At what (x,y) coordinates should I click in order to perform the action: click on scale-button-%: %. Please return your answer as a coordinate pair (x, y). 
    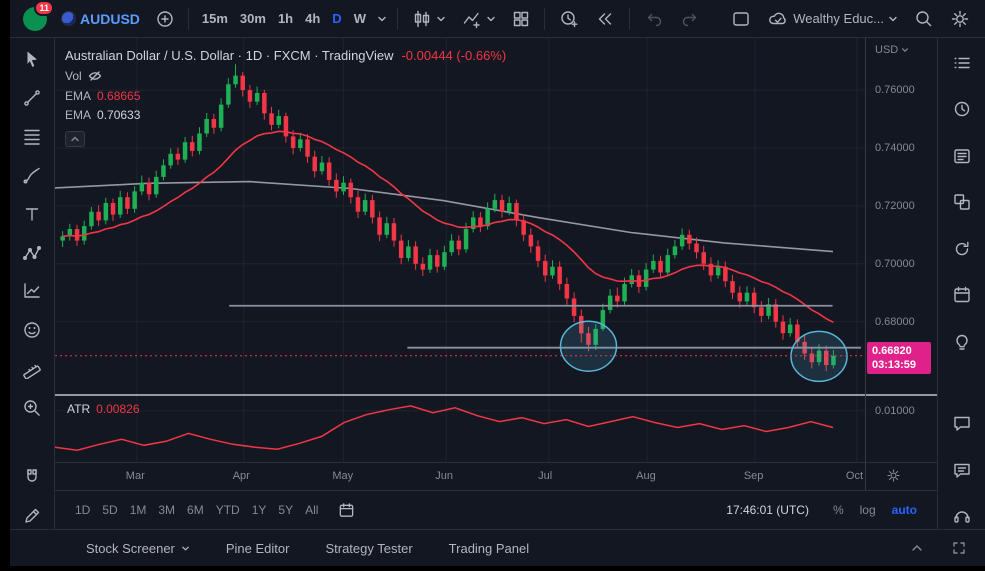
    Looking at the image, I should click on (838, 510).